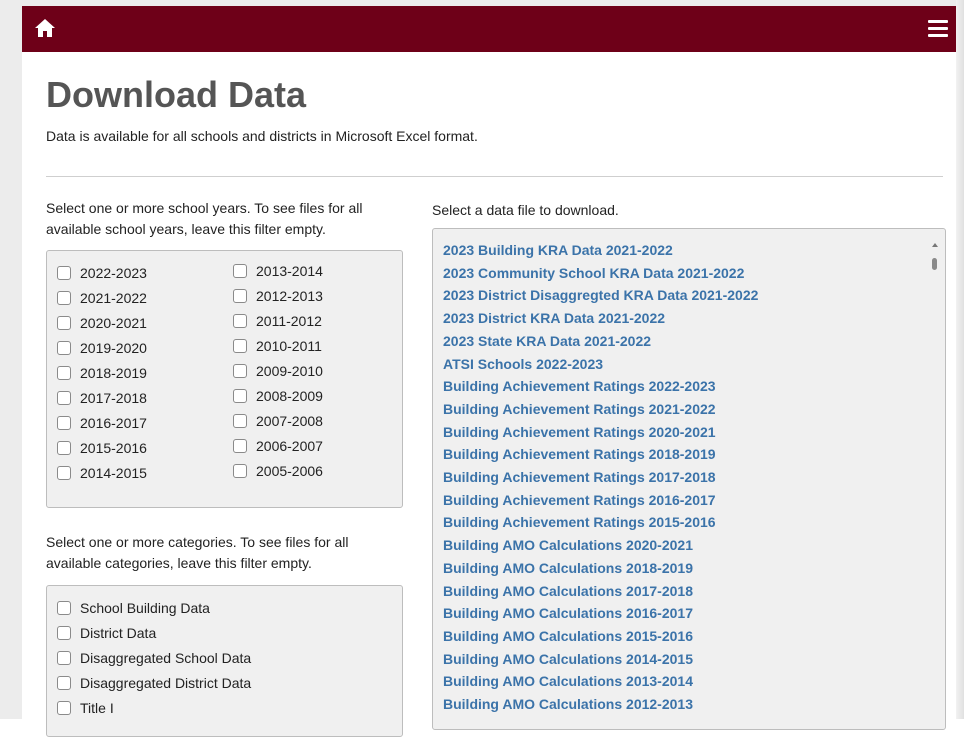 The image size is (964, 737). What do you see at coordinates (554, 318) in the screenshot?
I see `file-download-link: 2023 District KRA Data 2021-2022` at bounding box center [554, 318].